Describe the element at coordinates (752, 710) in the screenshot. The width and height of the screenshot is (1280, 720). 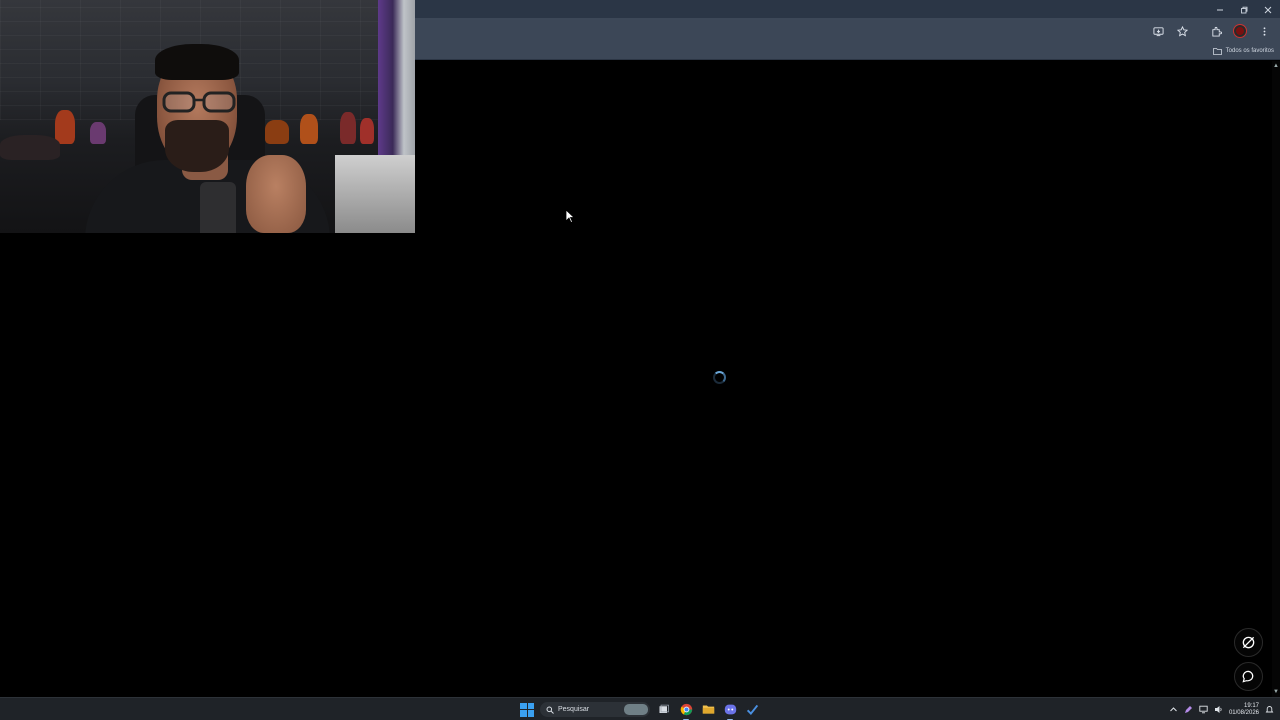
I see `tick-app-icon` at that location.